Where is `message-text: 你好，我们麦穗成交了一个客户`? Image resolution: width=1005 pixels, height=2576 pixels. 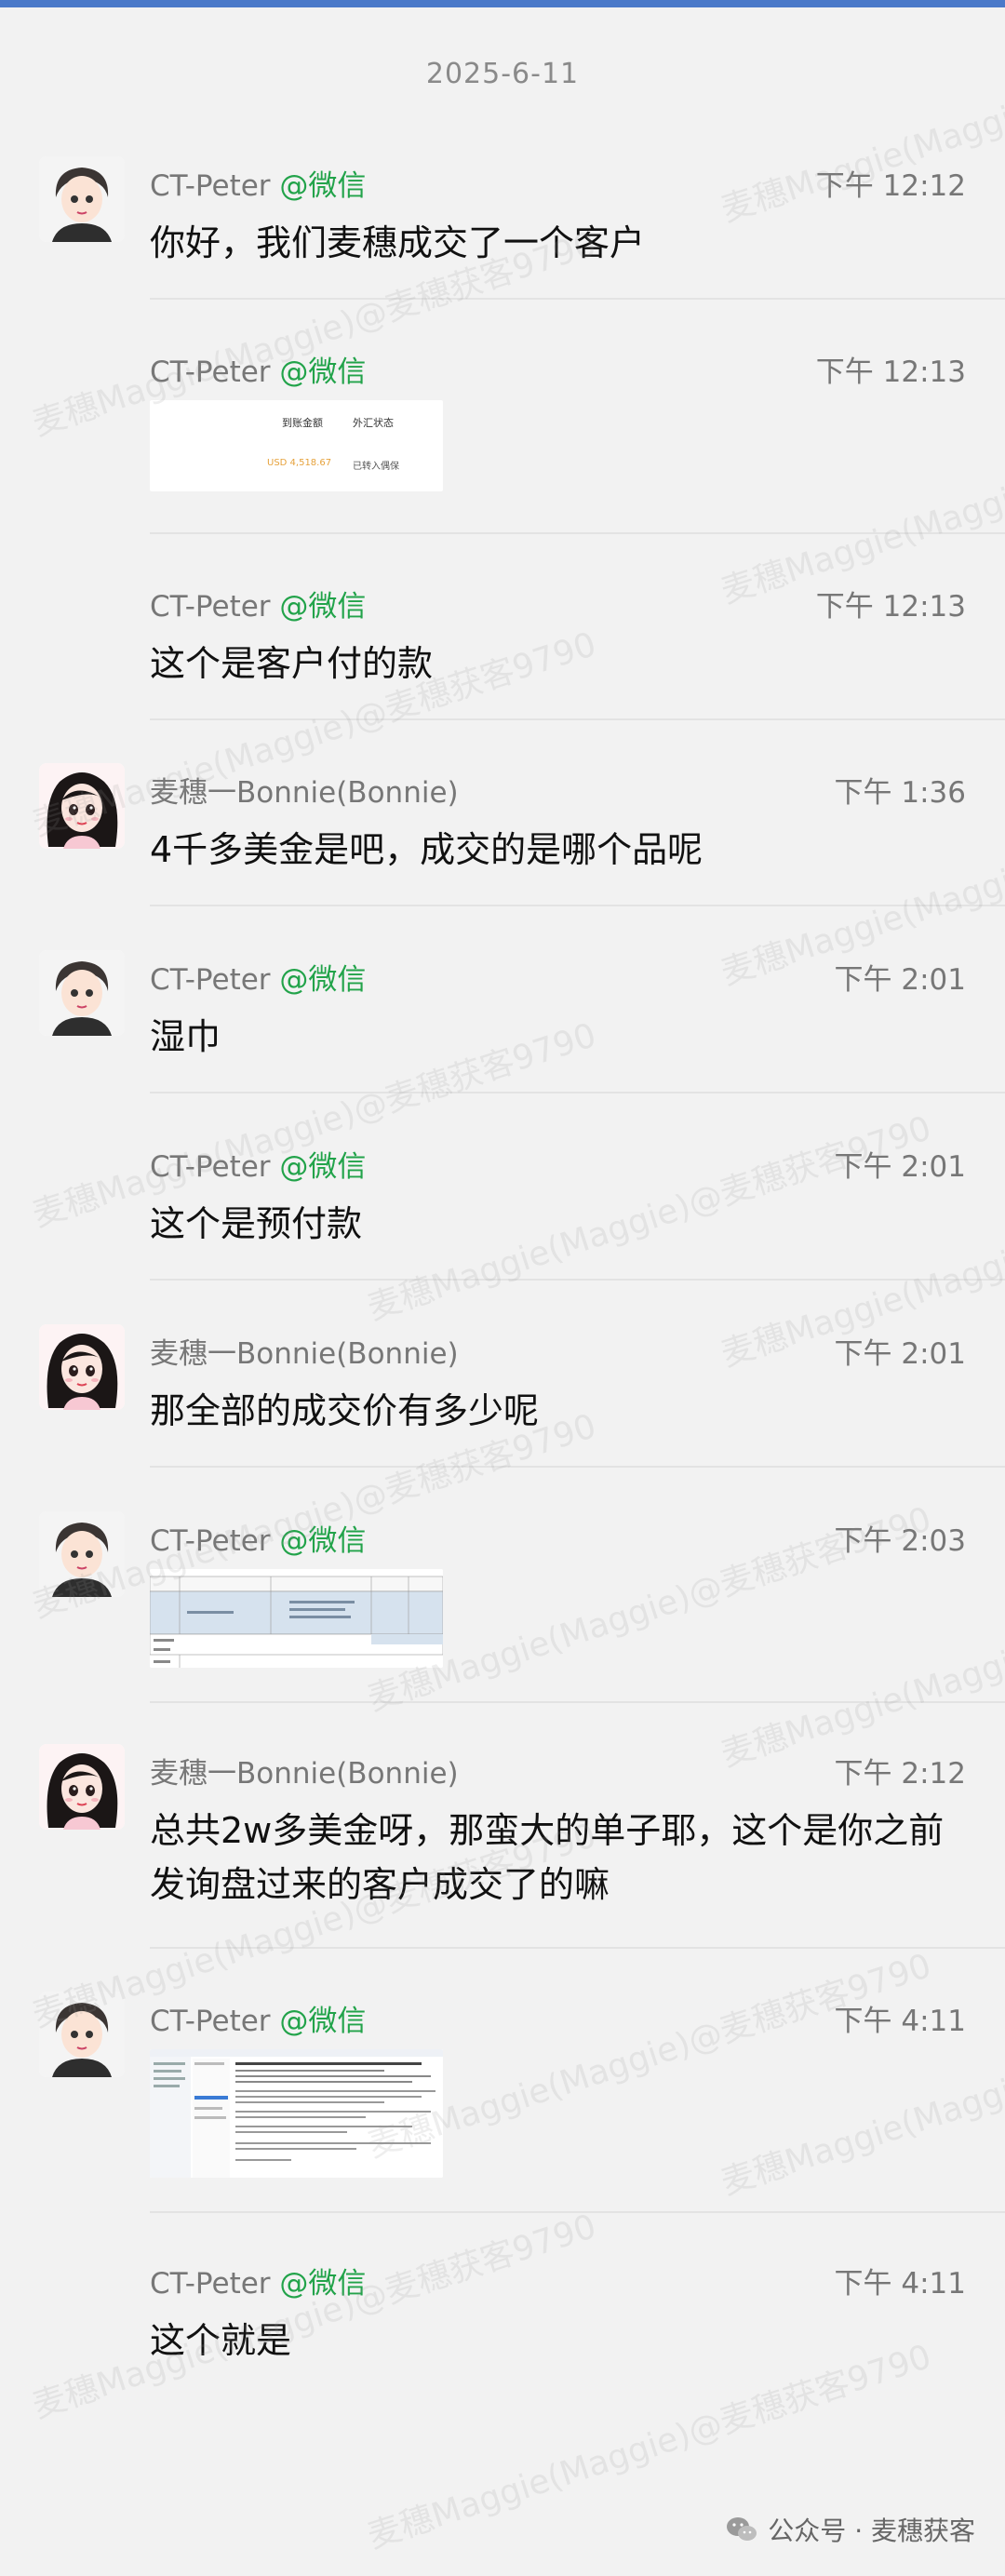 message-text: 你好，我们麦穗成交了一个客户 is located at coordinates (398, 242).